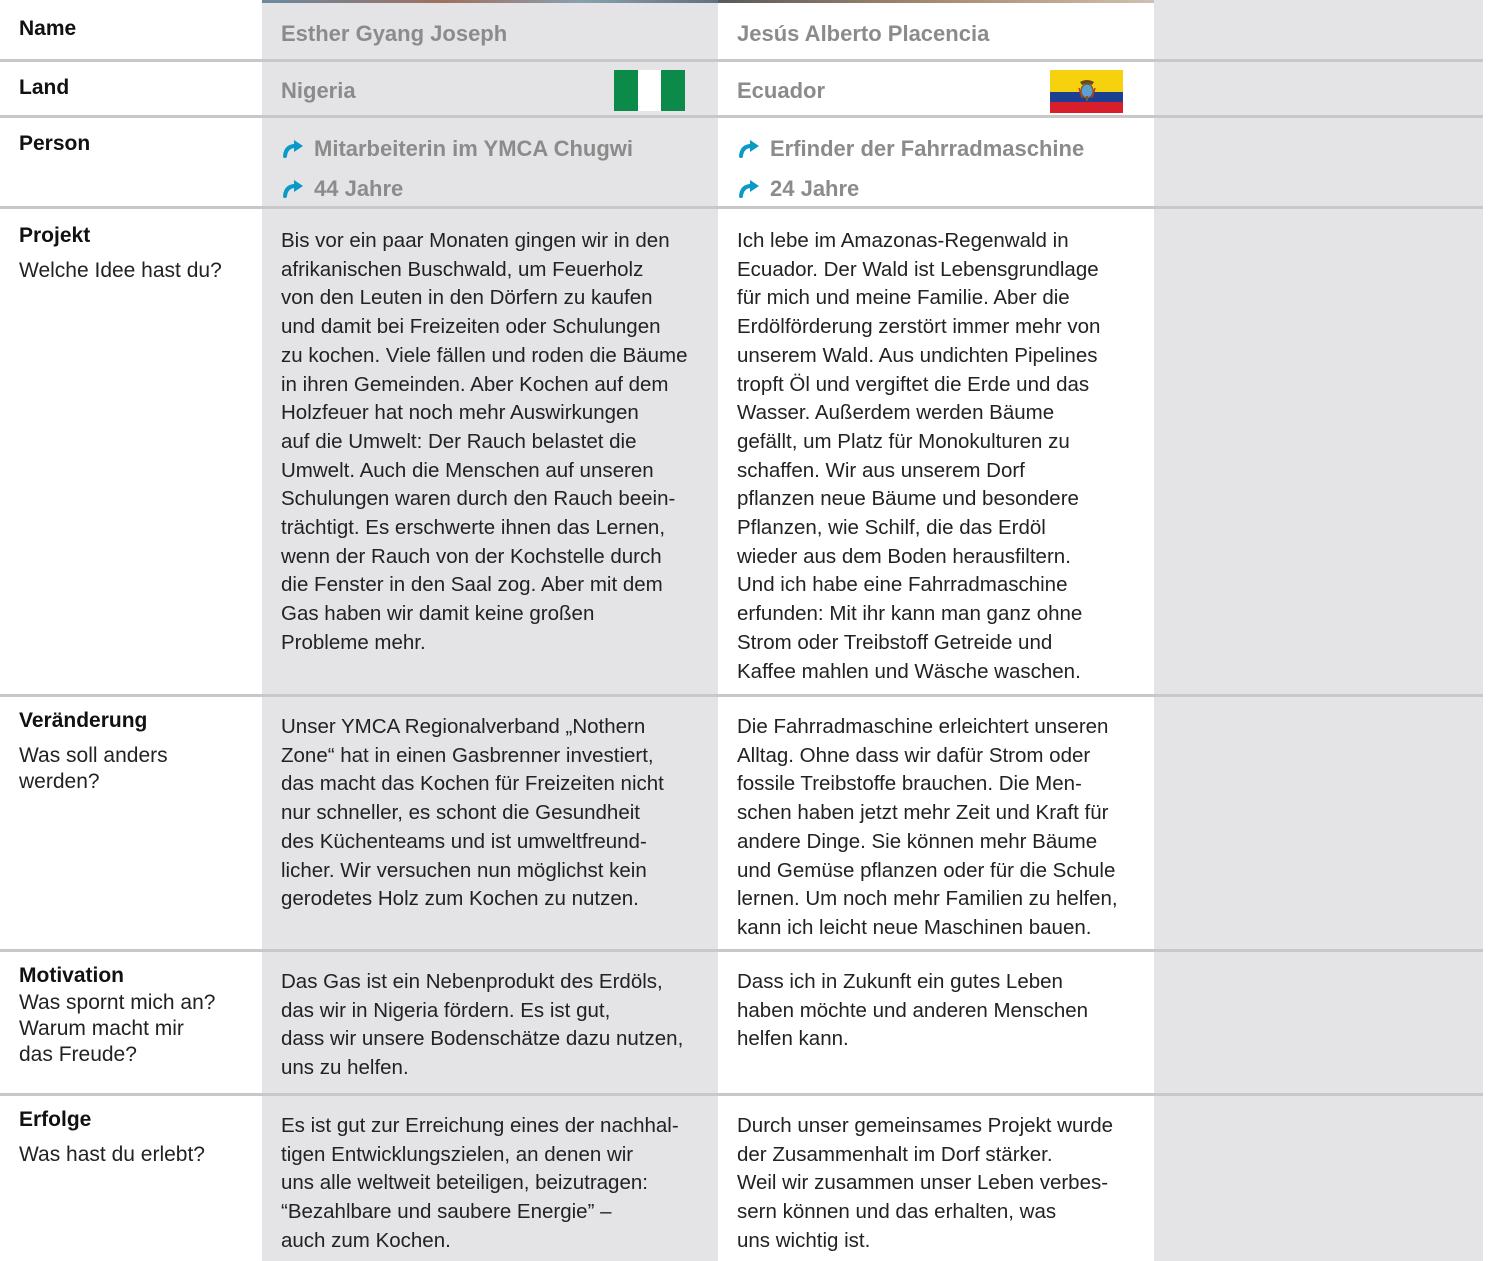  Describe the element at coordinates (804, 1240) in the screenshot. I see `text-line: uns wichtig ist.` at that location.